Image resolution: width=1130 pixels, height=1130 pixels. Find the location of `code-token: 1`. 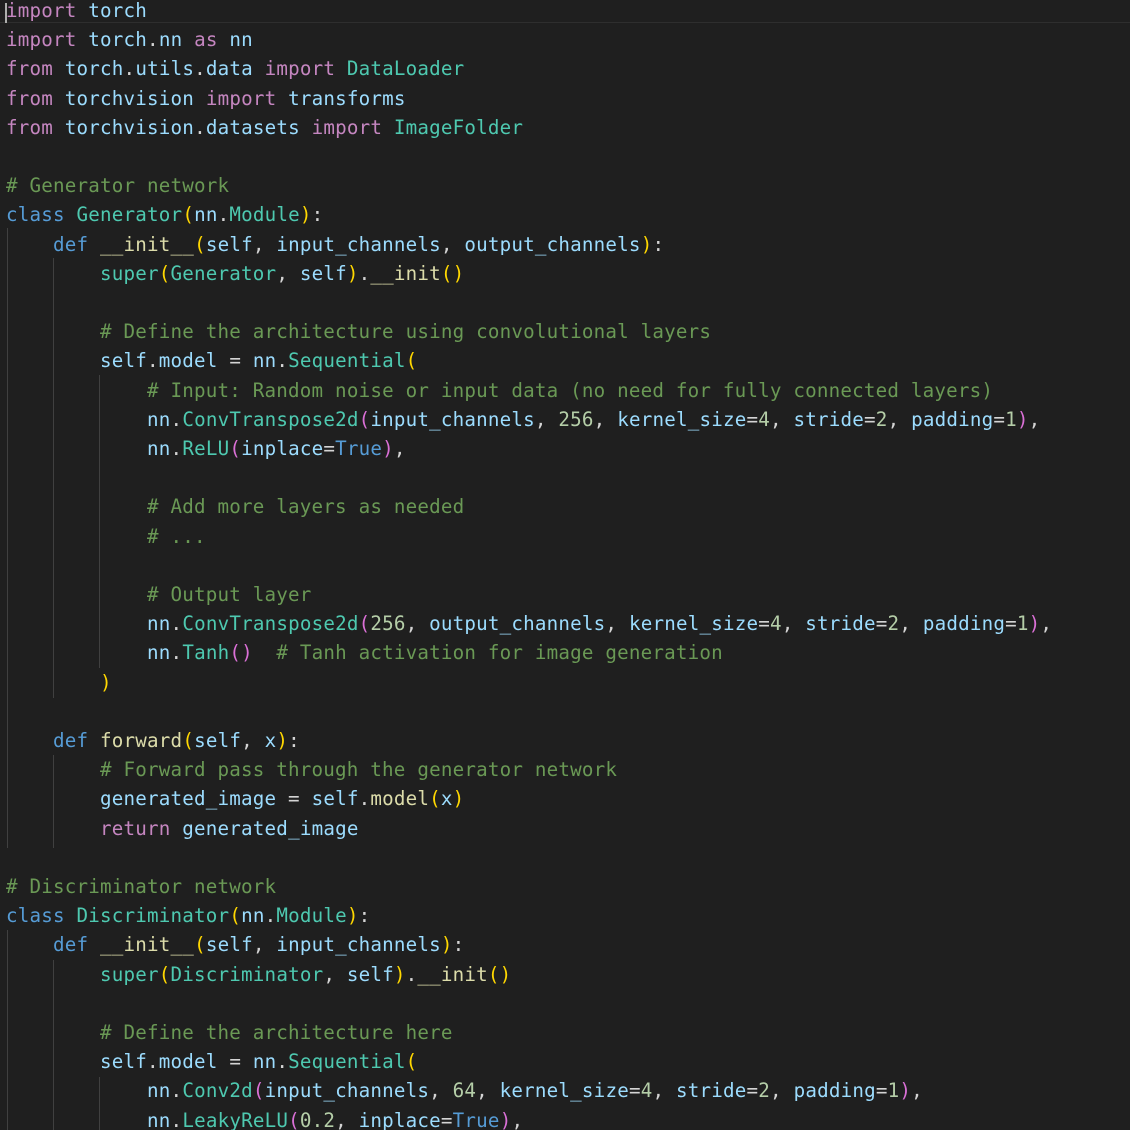

code-token: 1 is located at coordinates (893, 1091).